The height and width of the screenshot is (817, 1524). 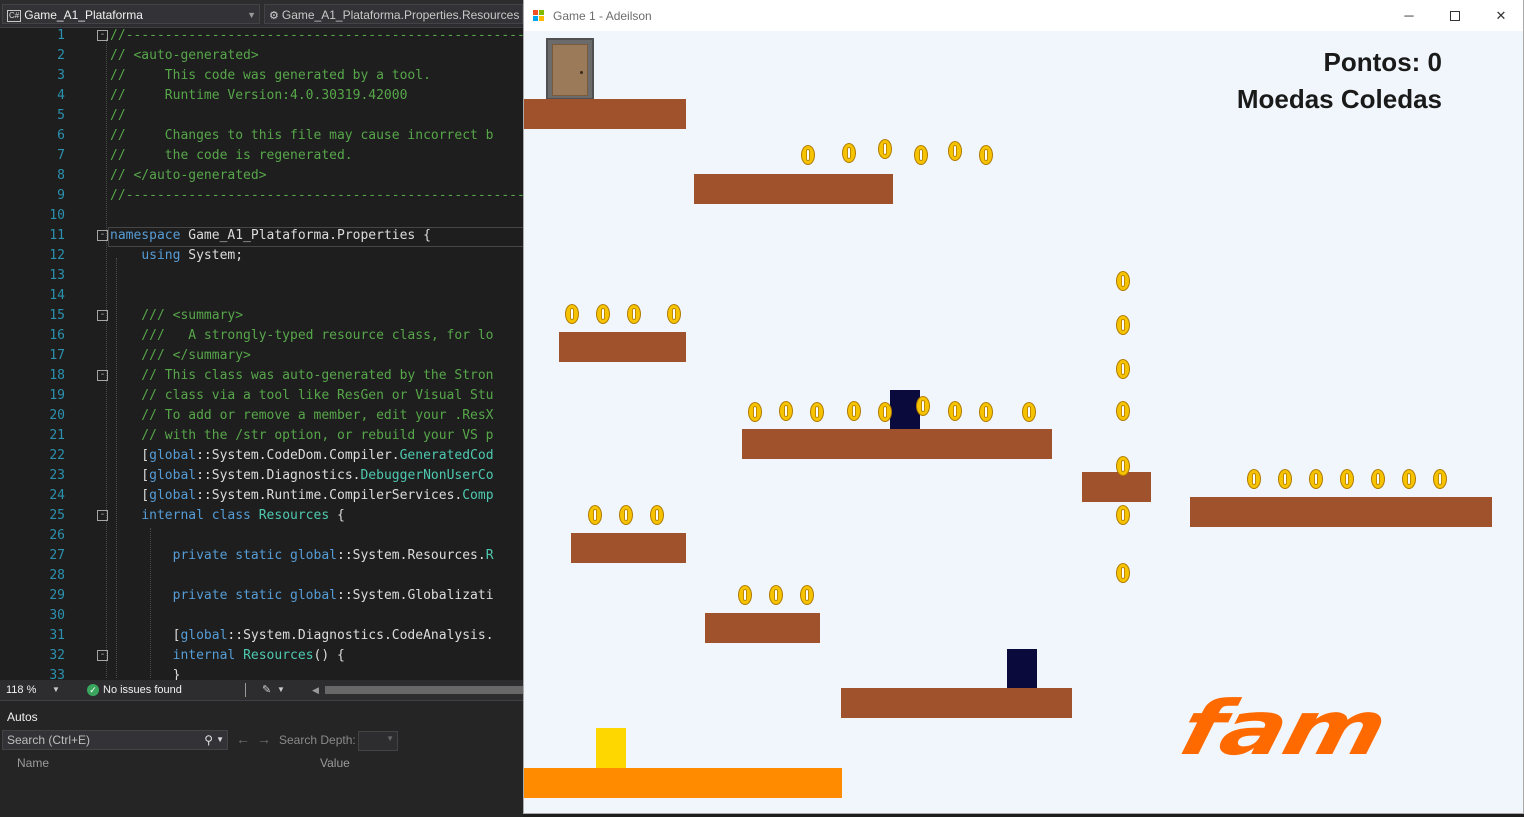 I want to click on zoom-level: 118 %, so click(x=21, y=690).